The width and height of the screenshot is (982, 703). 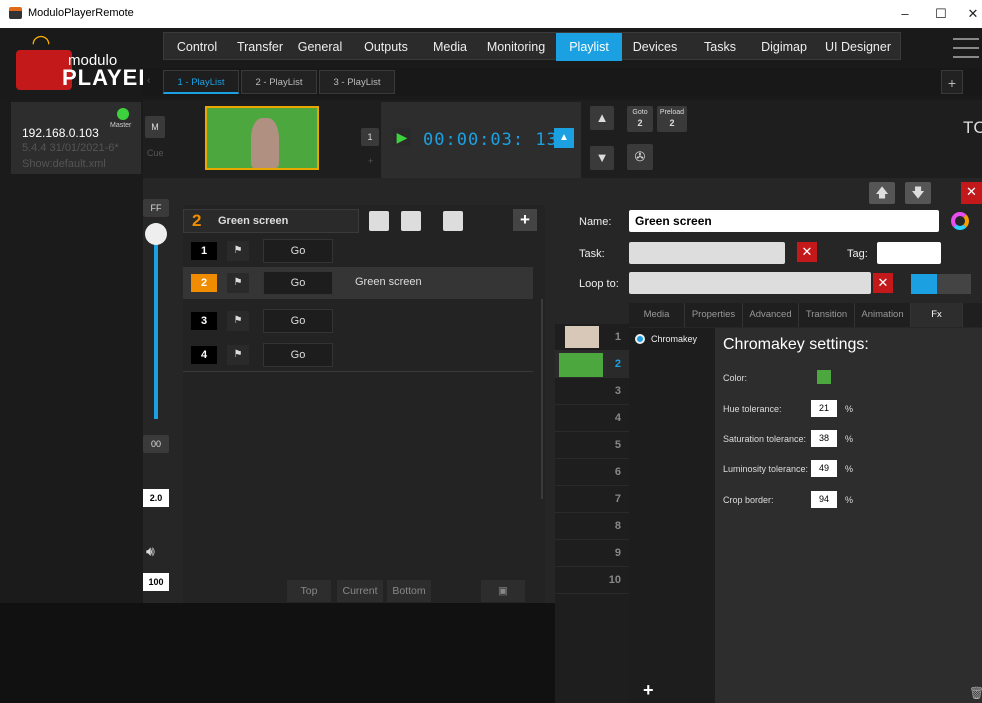 I want to click on cue-num: 1, so click(x=204, y=251).